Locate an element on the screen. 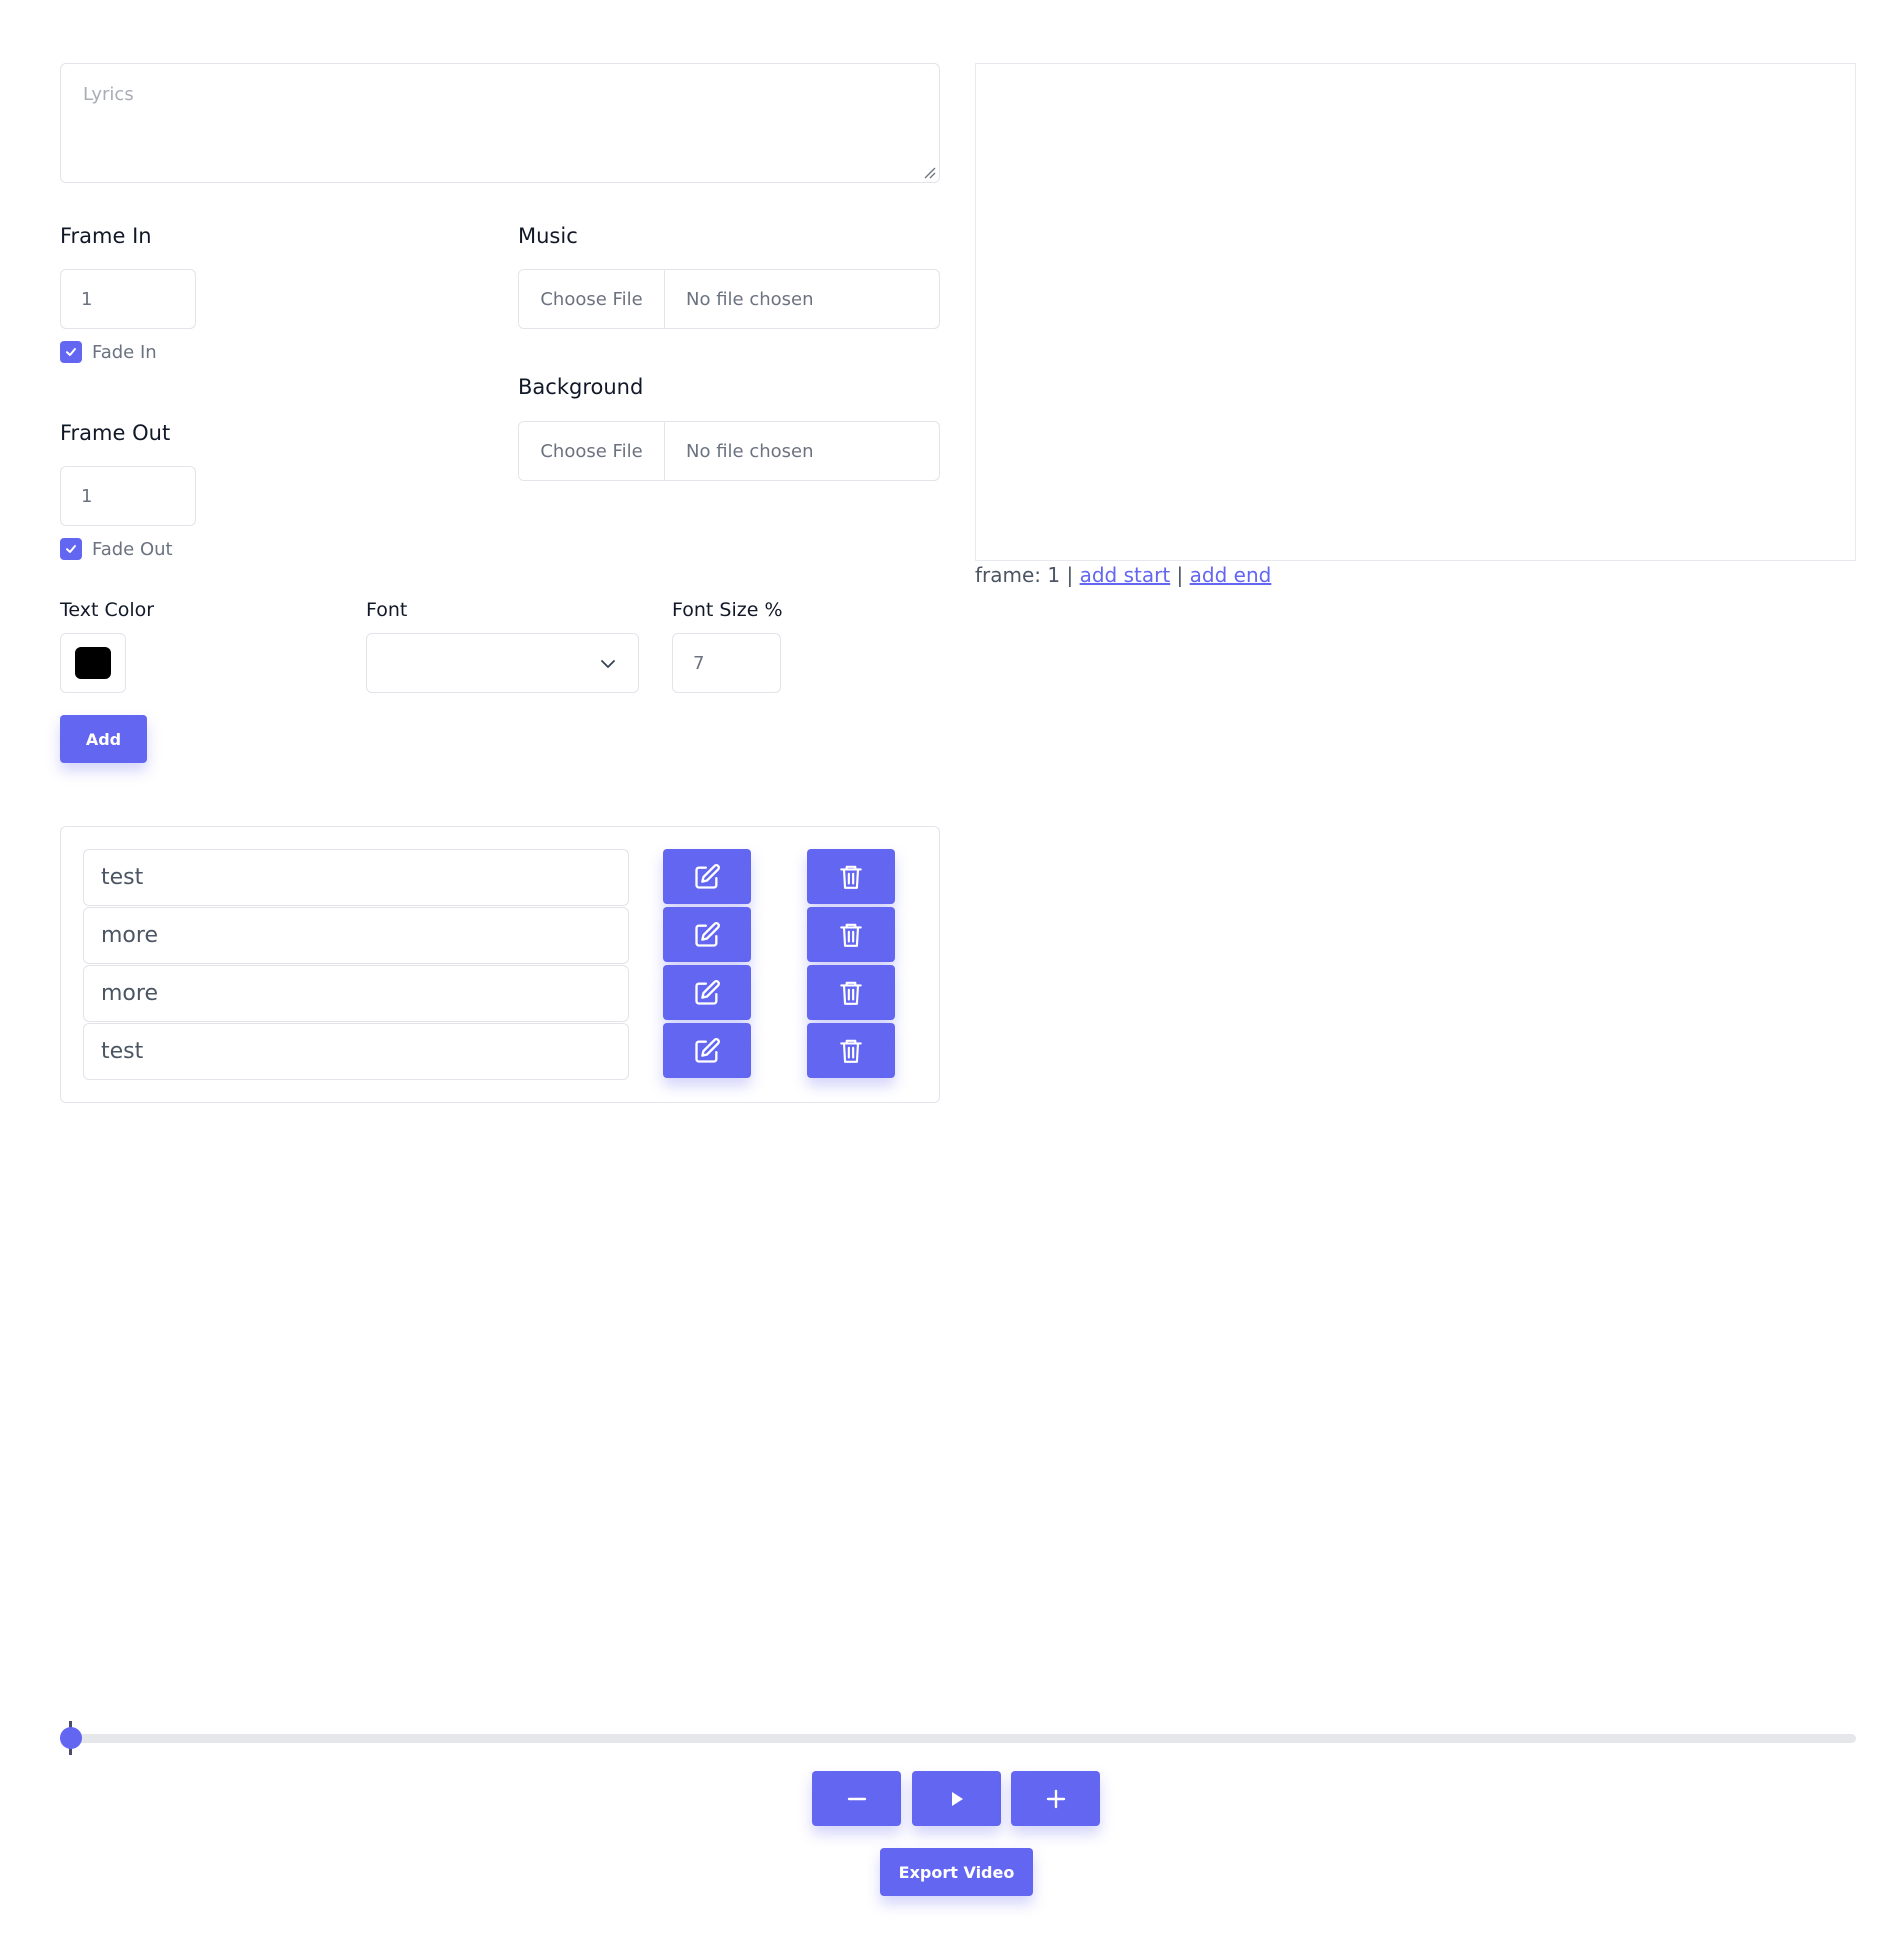  music-choose-file-button: Choose File is located at coordinates (592, 299).